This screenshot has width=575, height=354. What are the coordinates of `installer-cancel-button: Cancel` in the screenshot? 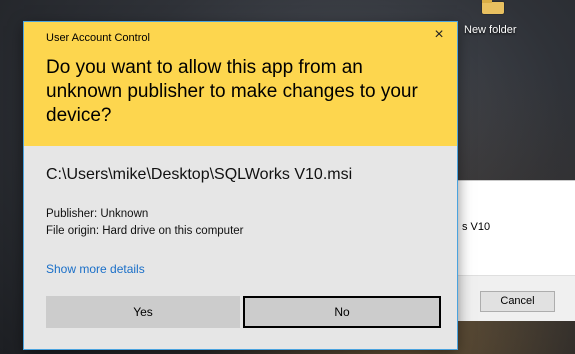 It's located at (517, 301).